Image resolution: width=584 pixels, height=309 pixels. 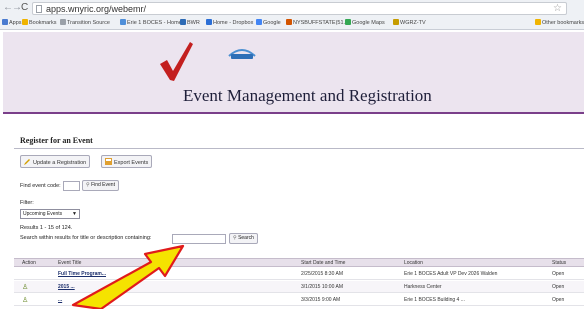 I want to click on browser-nav-row: ← → C apps.wnyric.org/webemr/ ☆, so click(x=292, y=8).